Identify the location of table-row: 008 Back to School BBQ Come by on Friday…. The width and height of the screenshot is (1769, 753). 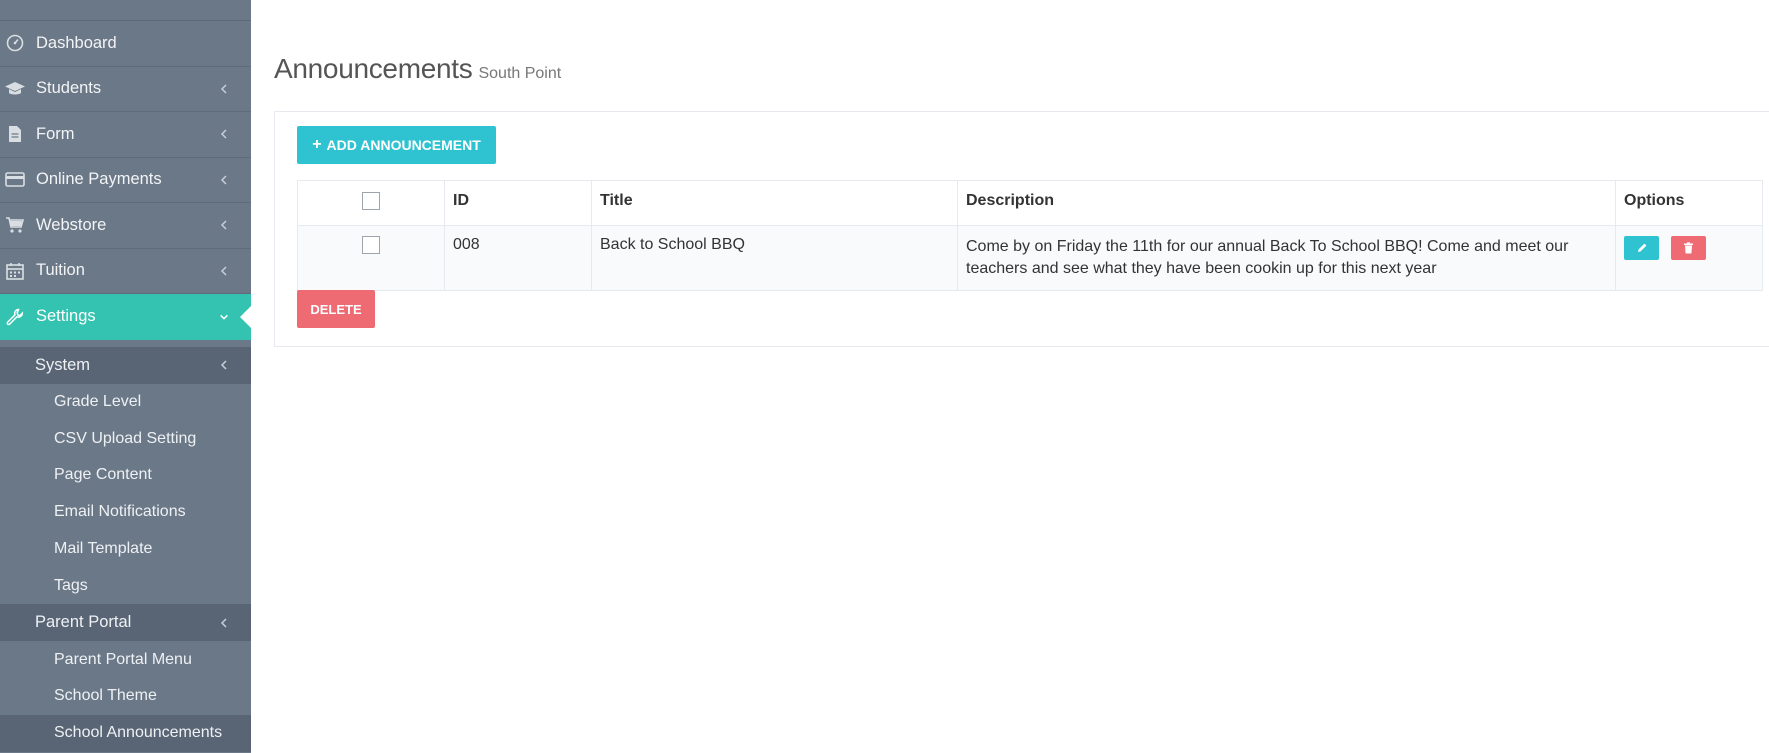
(1030, 258).